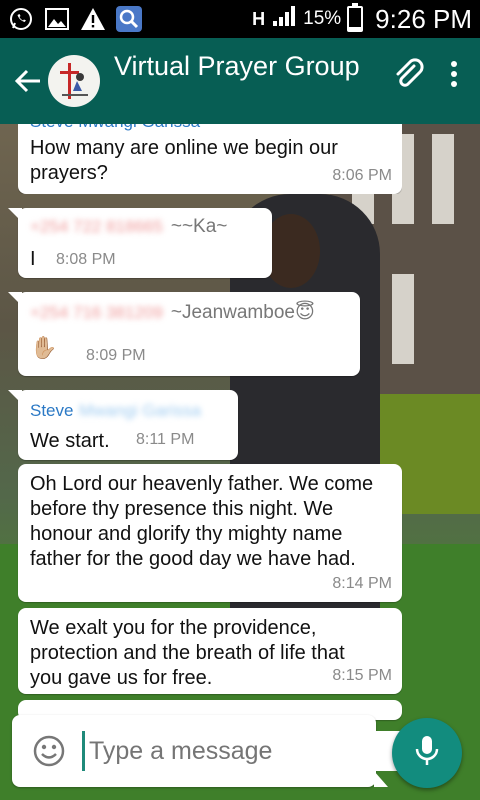  What do you see at coordinates (70, 441) in the screenshot?
I see `message-text: We start.` at bounding box center [70, 441].